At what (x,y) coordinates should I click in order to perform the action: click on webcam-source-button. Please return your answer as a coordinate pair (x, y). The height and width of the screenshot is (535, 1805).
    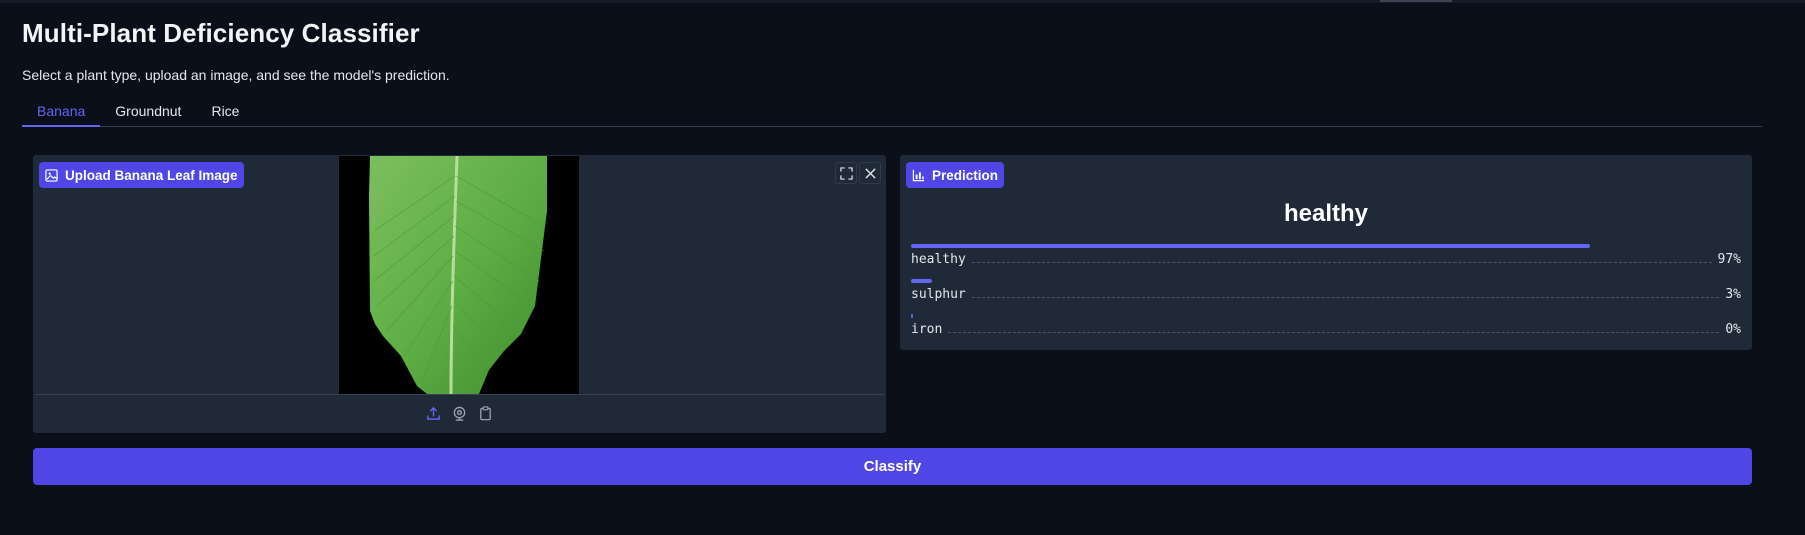
    Looking at the image, I should click on (460, 414).